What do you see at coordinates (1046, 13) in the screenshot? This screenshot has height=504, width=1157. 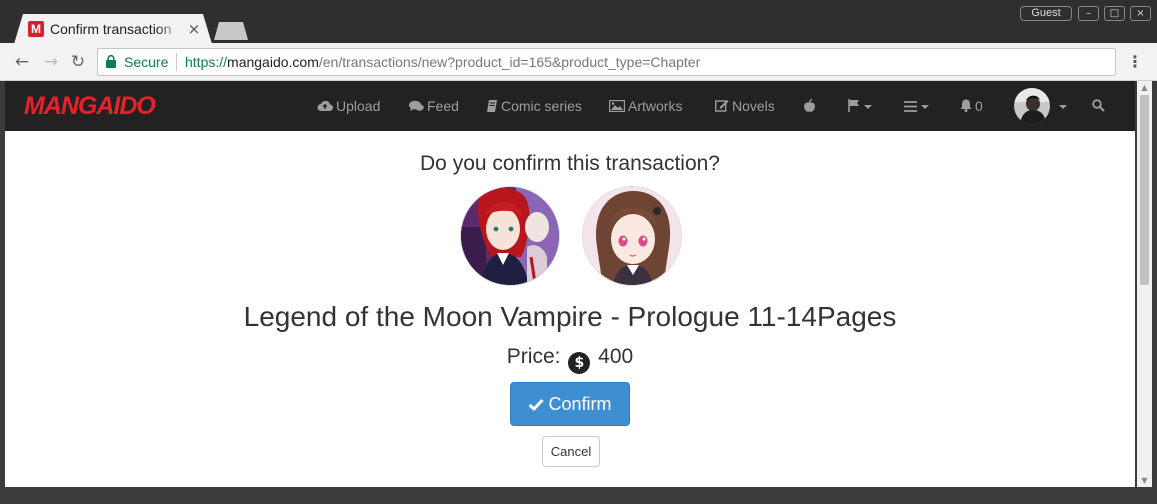 I see `profile-button: Guest` at bounding box center [1046, 13].